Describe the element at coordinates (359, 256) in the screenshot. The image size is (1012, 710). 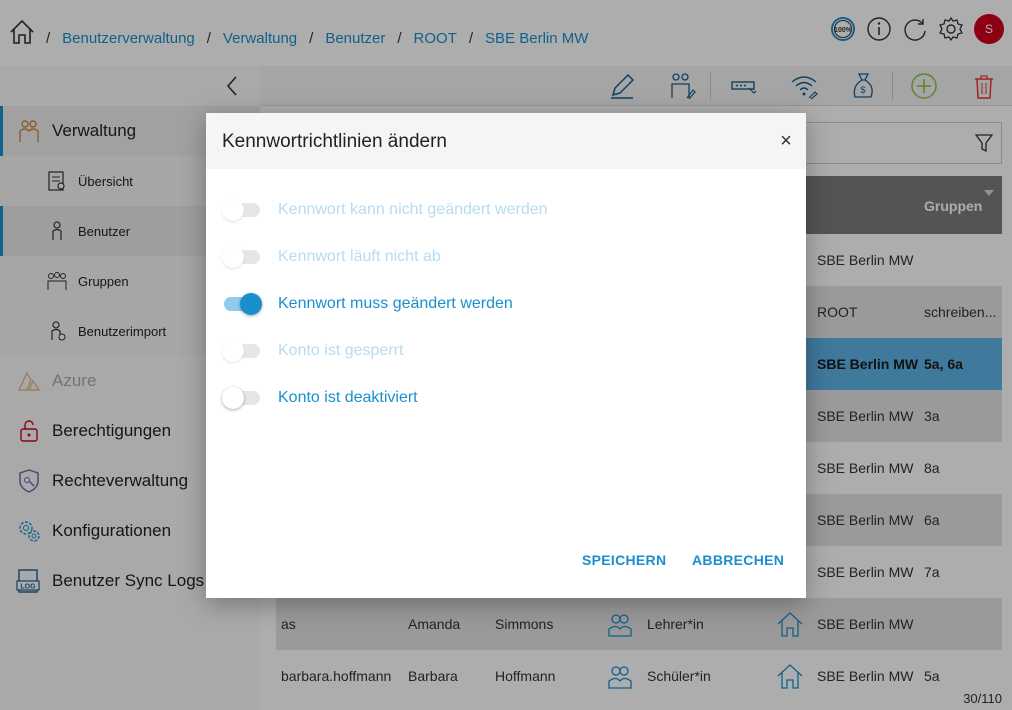
I see `option-label: Kennwort läuft nicht ab` at that location.